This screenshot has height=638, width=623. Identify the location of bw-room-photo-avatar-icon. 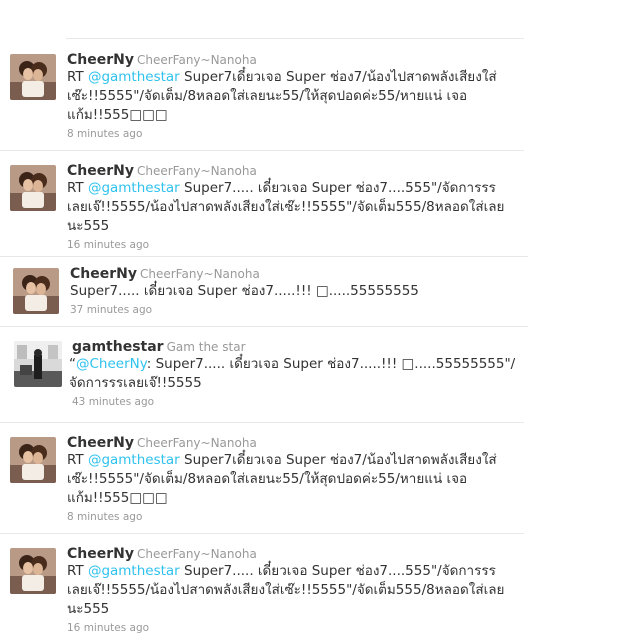
(38, 364).